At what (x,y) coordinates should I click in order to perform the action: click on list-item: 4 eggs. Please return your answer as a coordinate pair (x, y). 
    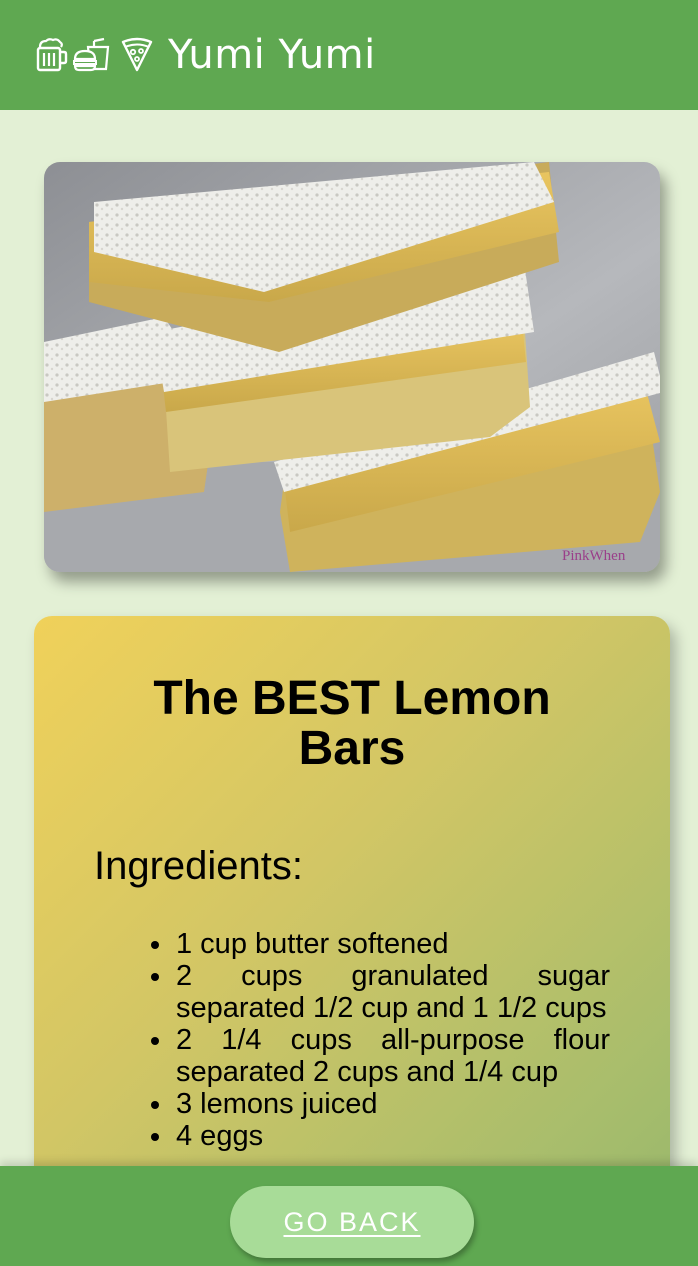
    Looking at the image, I should click on (392, 1136).